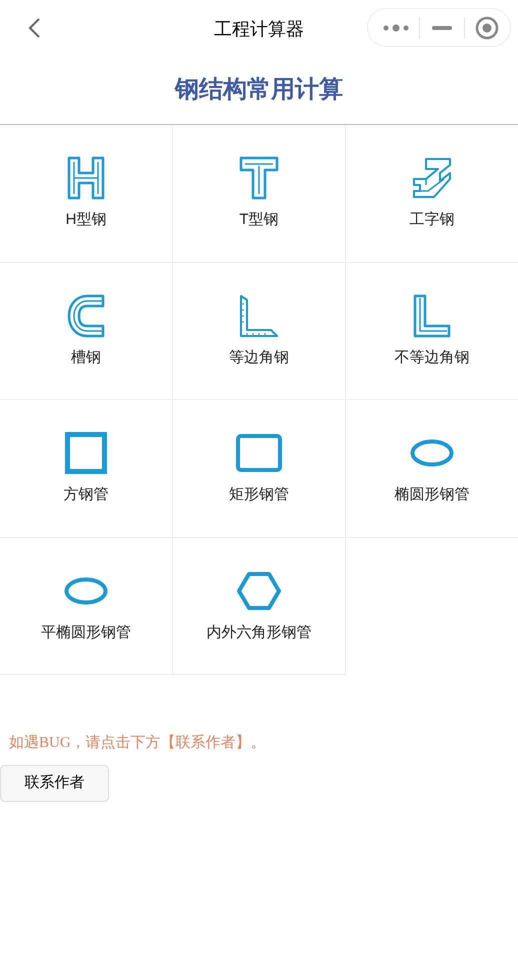  What do you see at coordinates (86, 453) in the screenshot?
I see `square-icon` at bounding box center [86, 453].